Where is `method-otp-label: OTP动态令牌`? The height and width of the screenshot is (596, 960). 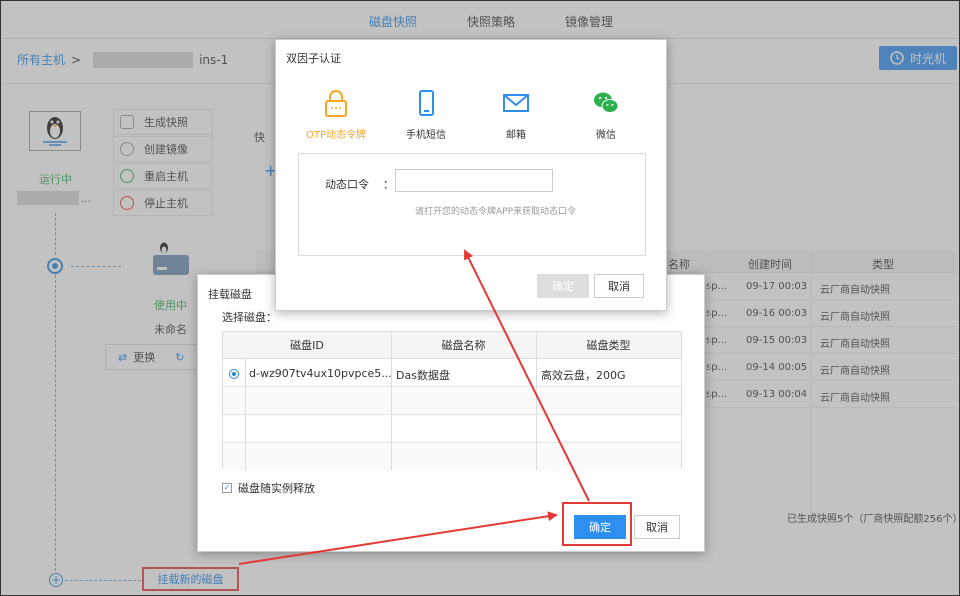
method-otp-label: OTP动态令牌 is located at coordinates (335, 135).